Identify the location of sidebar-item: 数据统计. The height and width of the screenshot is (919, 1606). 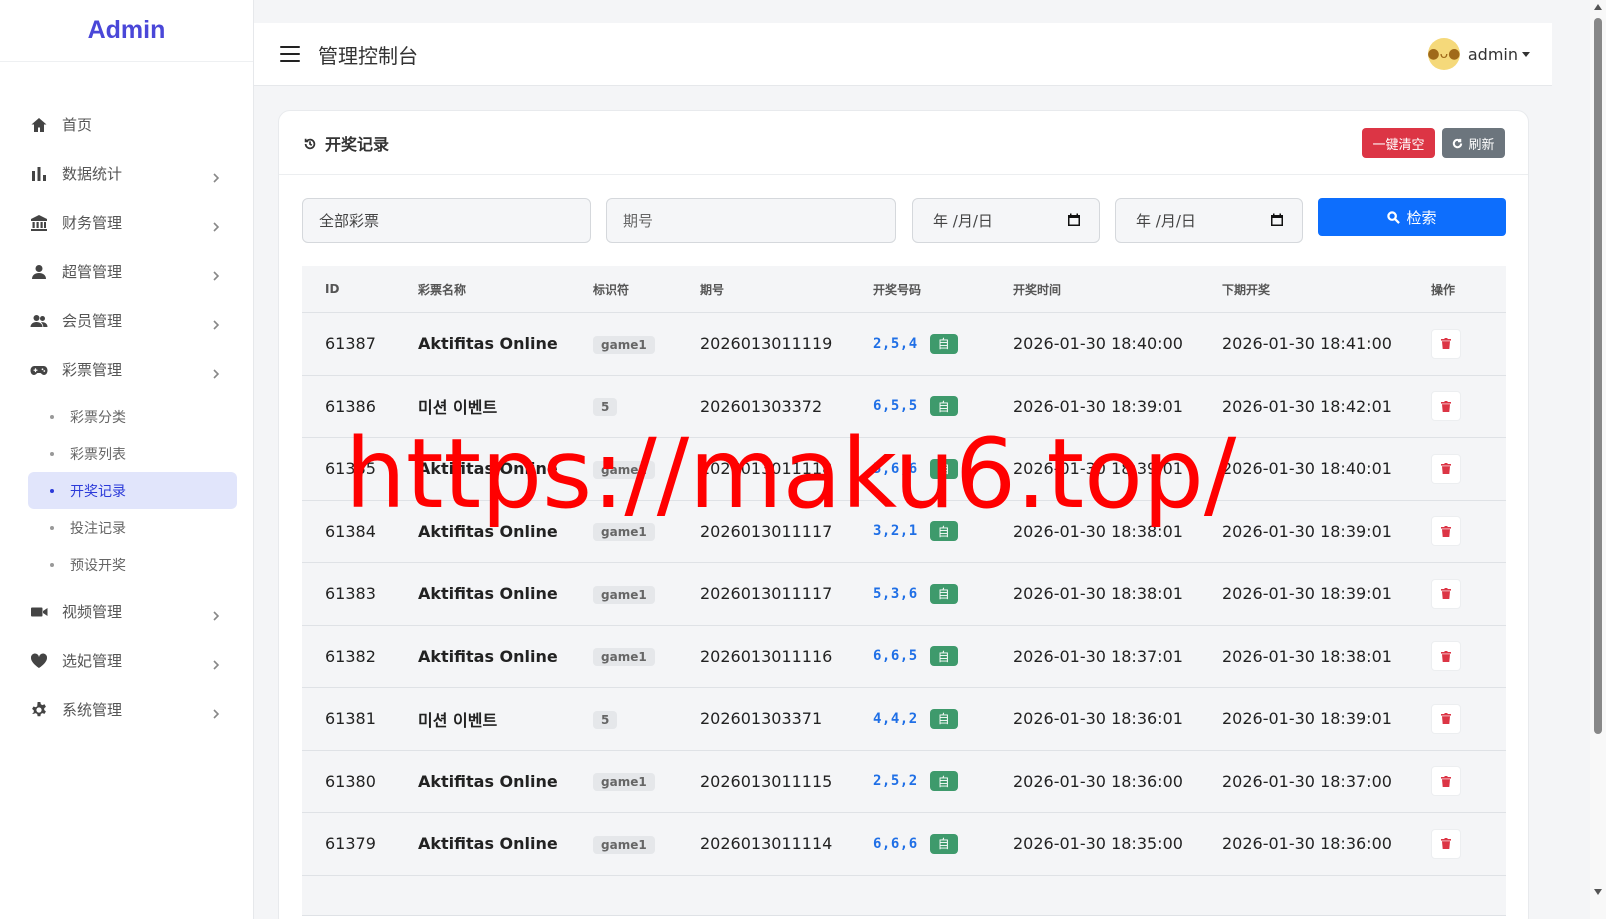
(126, 173).